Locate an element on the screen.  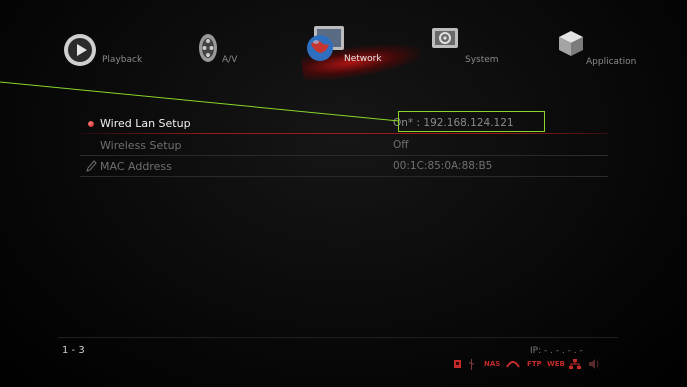
pencil-icon is located at coordinates (91, 166).